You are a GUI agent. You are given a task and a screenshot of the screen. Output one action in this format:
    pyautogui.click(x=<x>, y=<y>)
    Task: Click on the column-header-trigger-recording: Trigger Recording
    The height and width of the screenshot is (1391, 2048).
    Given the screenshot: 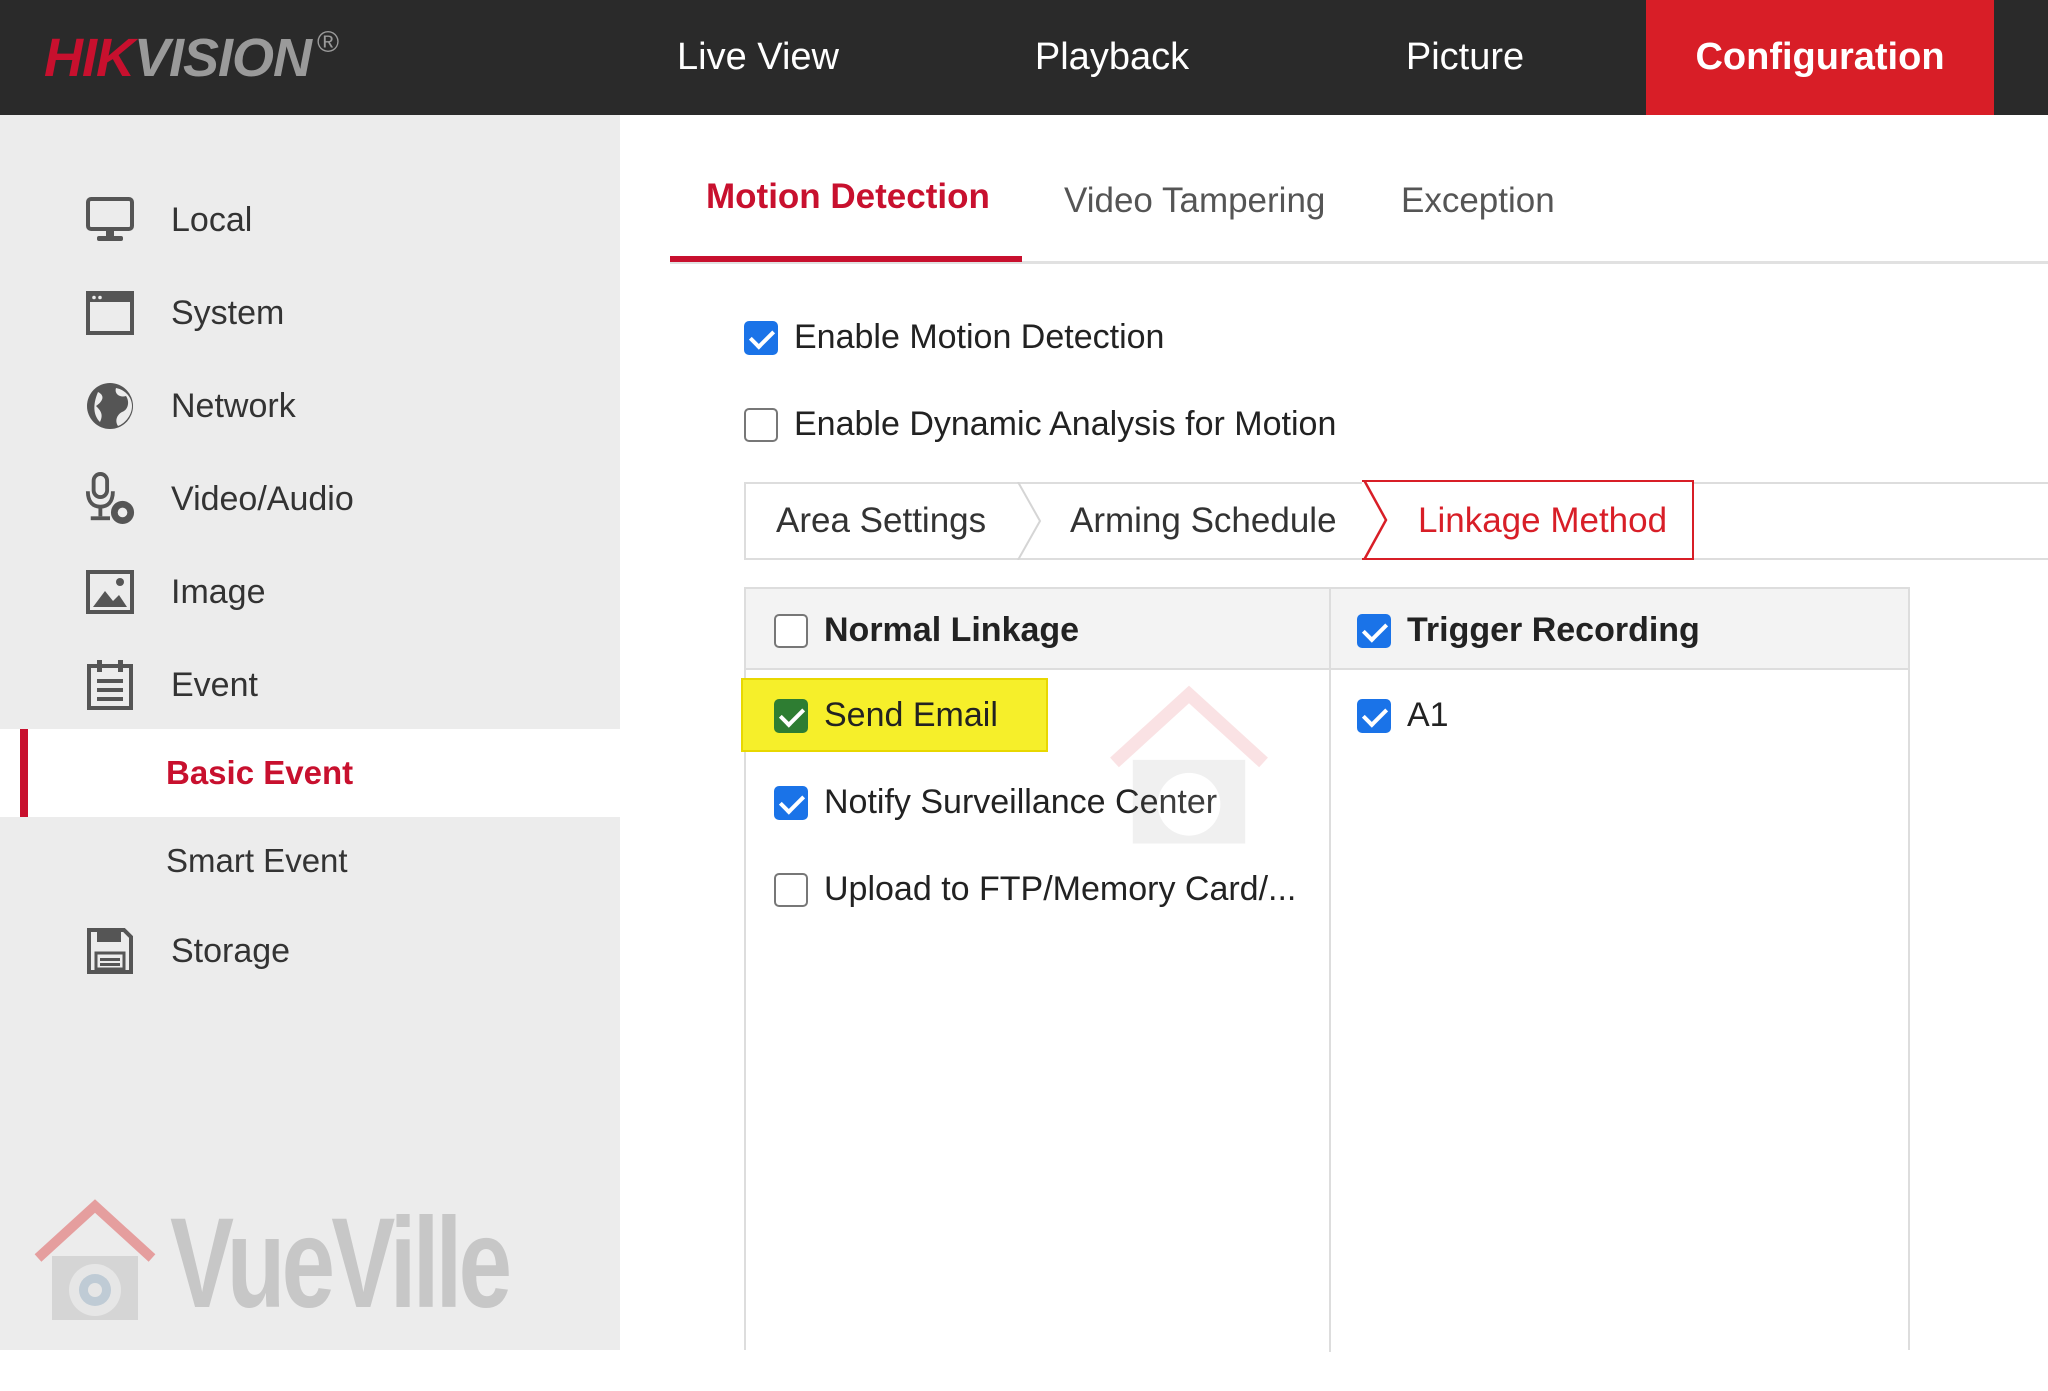 What is the action you would take?
    pyautogui.click(x=1553, y=630)
    